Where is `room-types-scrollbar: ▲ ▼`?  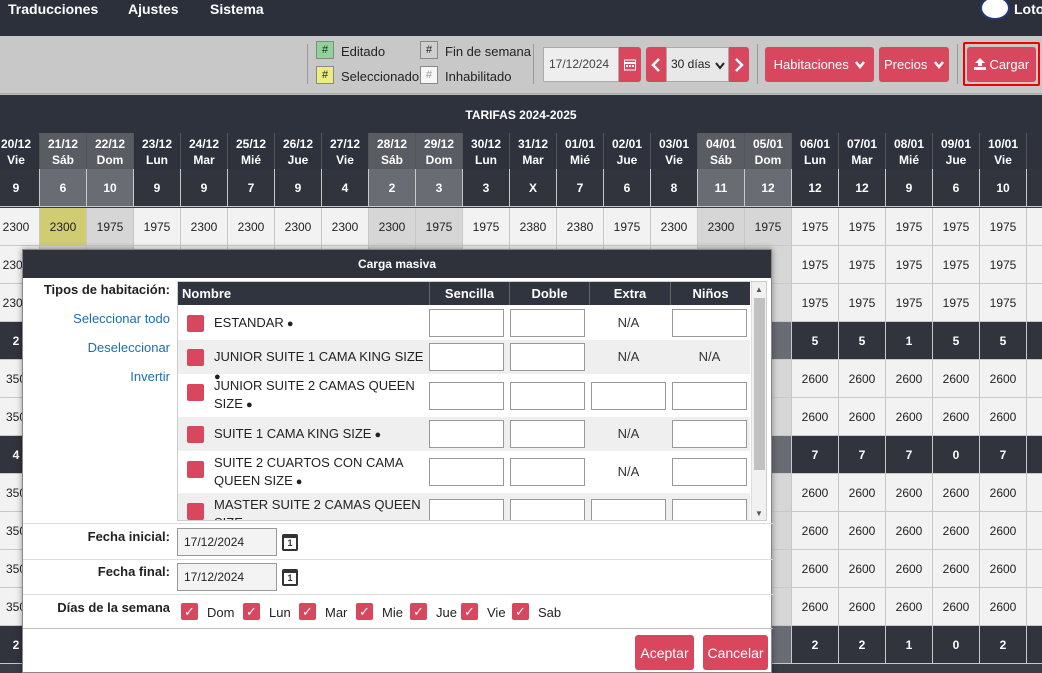
room-types-scrollbar: ▲ ▼ is located at coordinates (758, 401).